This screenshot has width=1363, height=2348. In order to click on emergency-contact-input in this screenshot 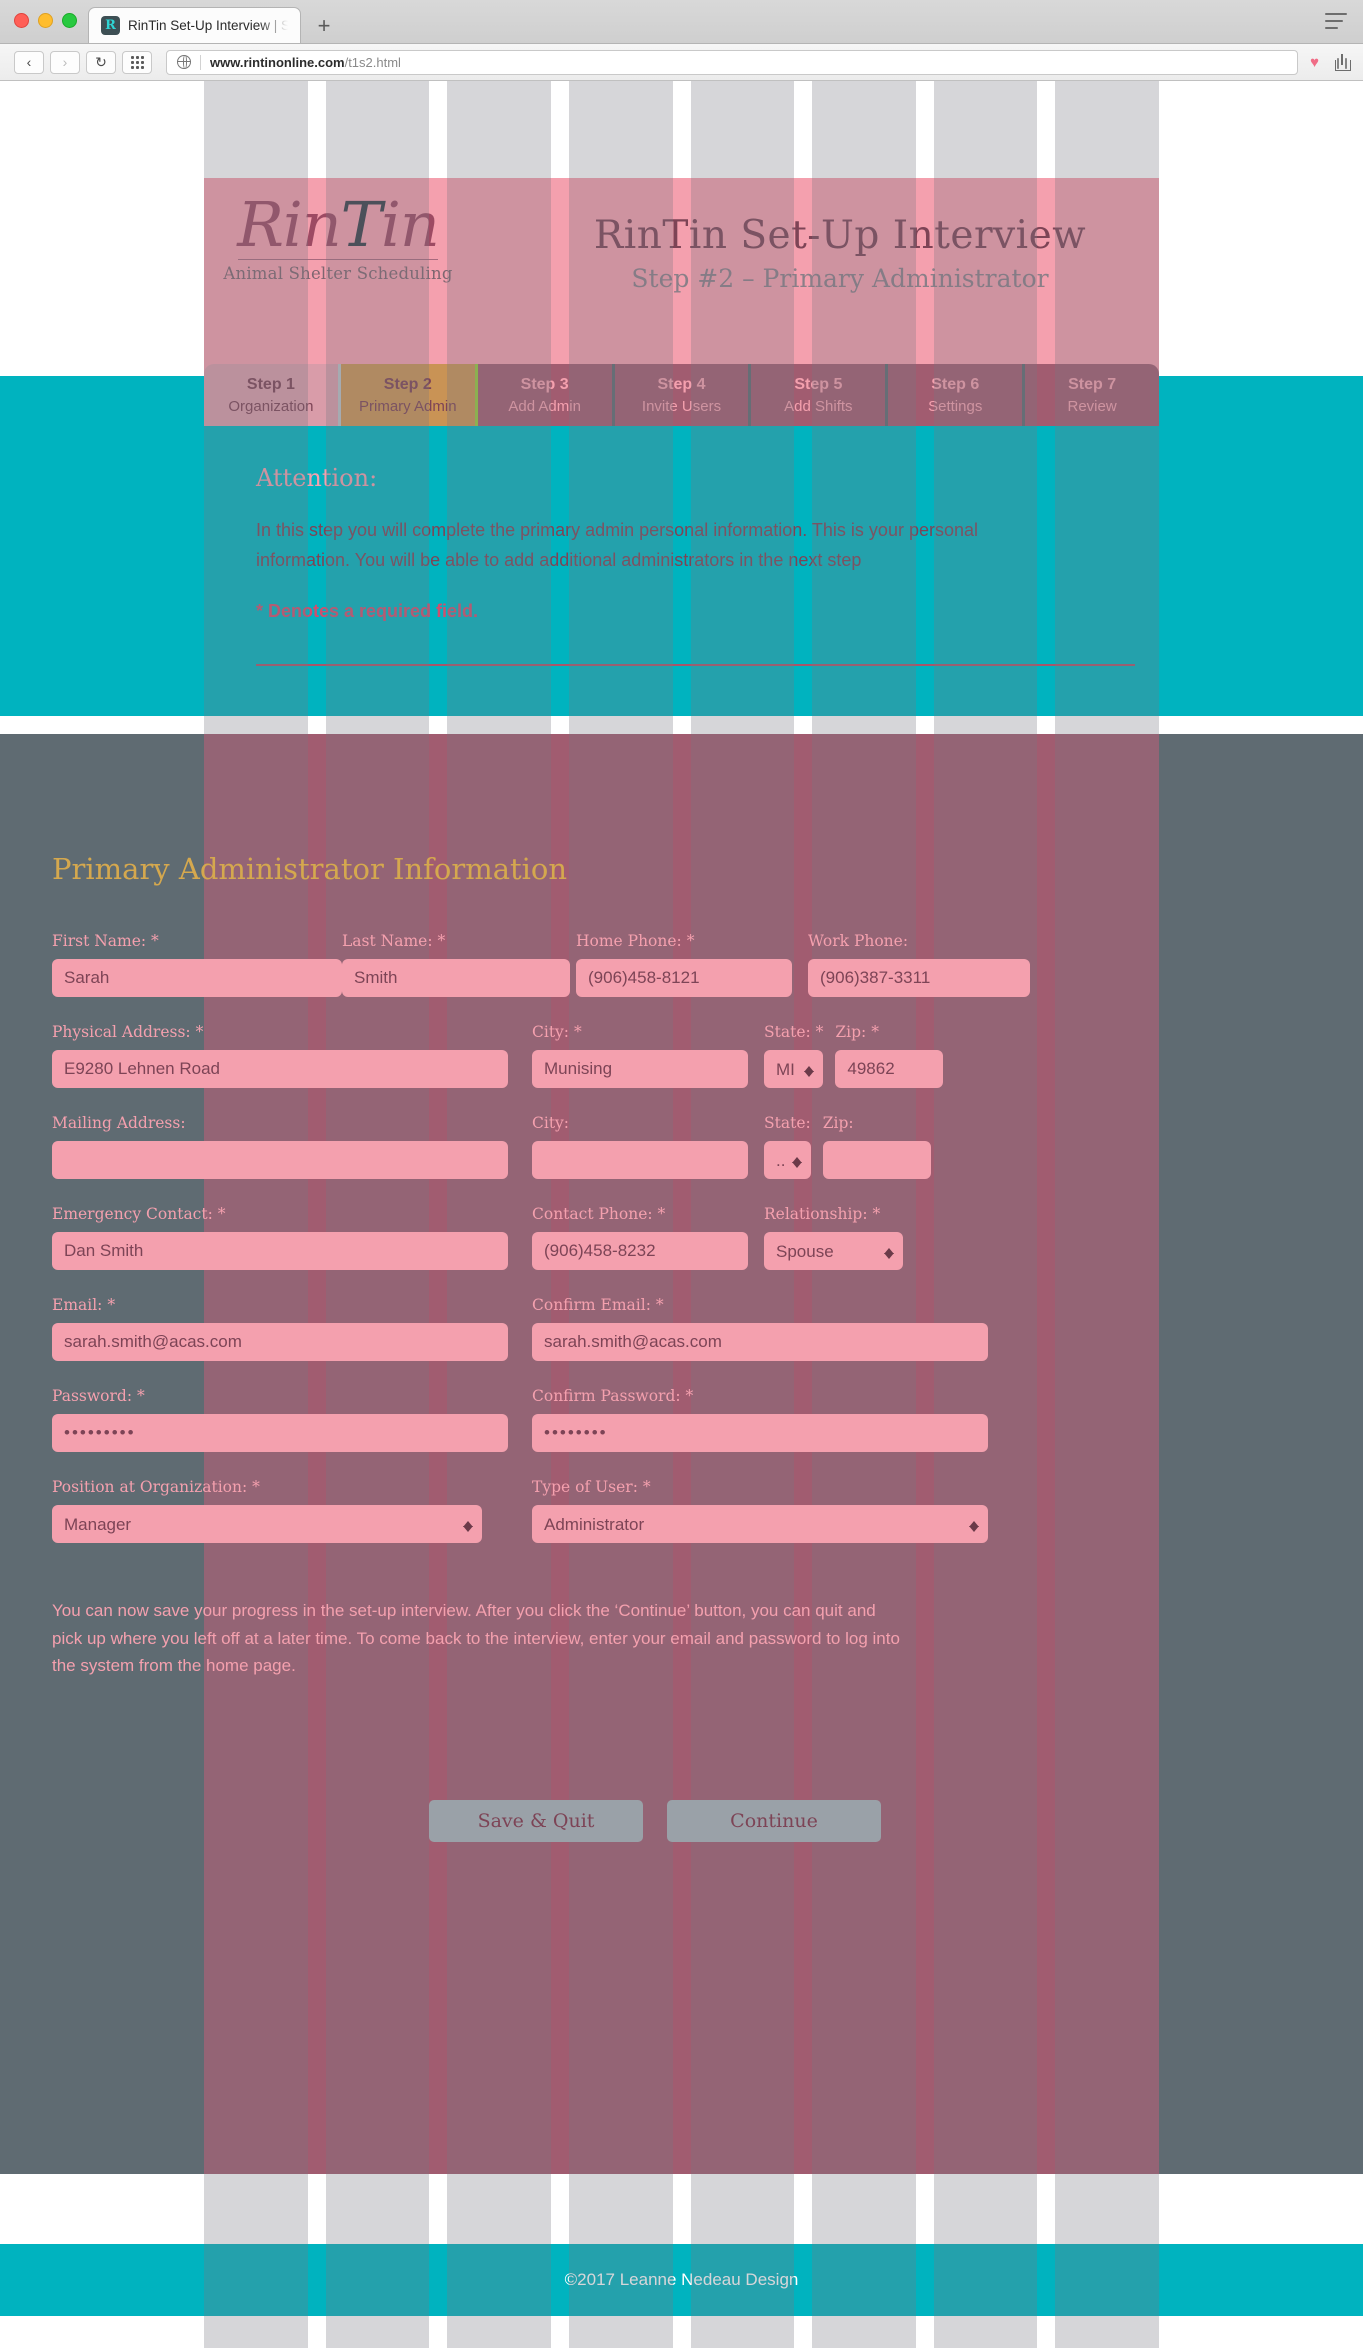, I will do `click(280, 1251)`.